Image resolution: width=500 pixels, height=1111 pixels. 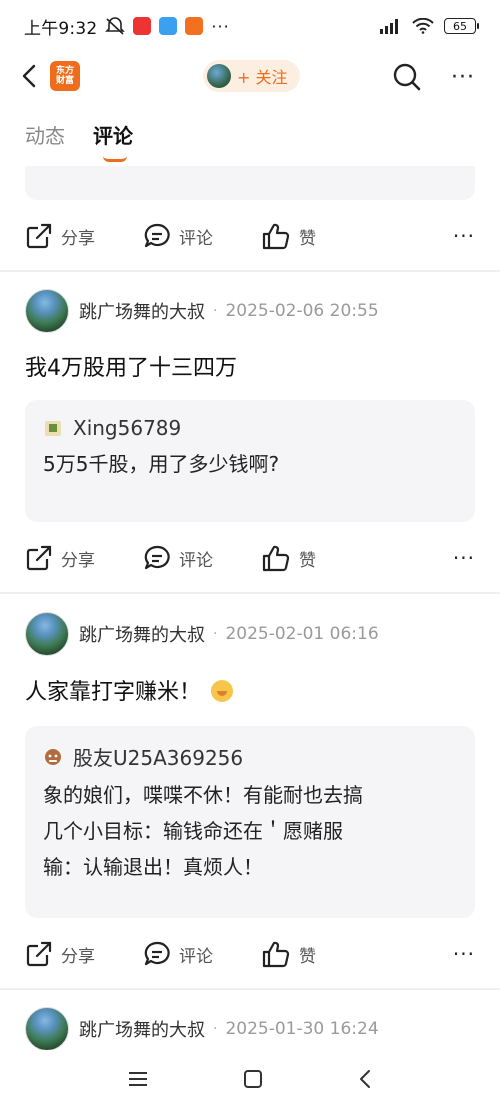 I want to click on quoted-username: 股友U25A369256, so click(x=158, y=758).